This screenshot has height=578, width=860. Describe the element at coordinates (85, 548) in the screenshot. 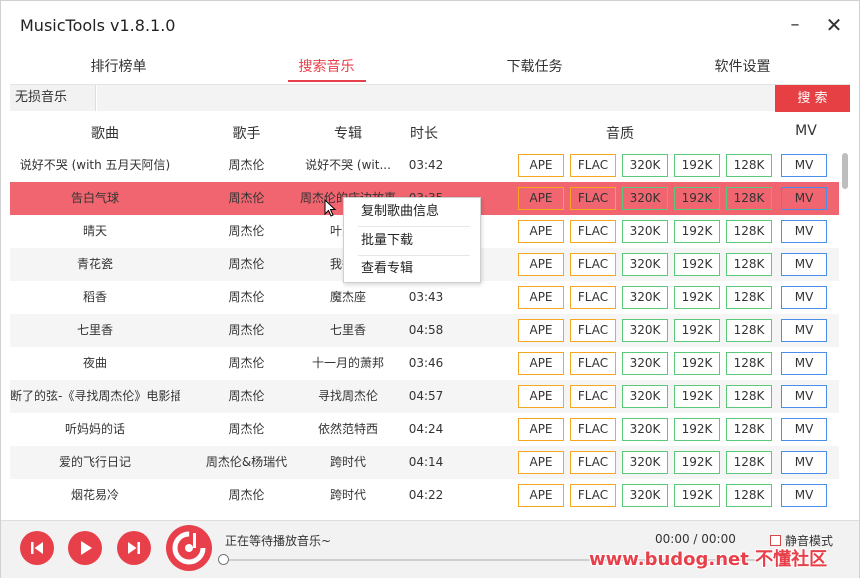

I see `play-button` at that location.